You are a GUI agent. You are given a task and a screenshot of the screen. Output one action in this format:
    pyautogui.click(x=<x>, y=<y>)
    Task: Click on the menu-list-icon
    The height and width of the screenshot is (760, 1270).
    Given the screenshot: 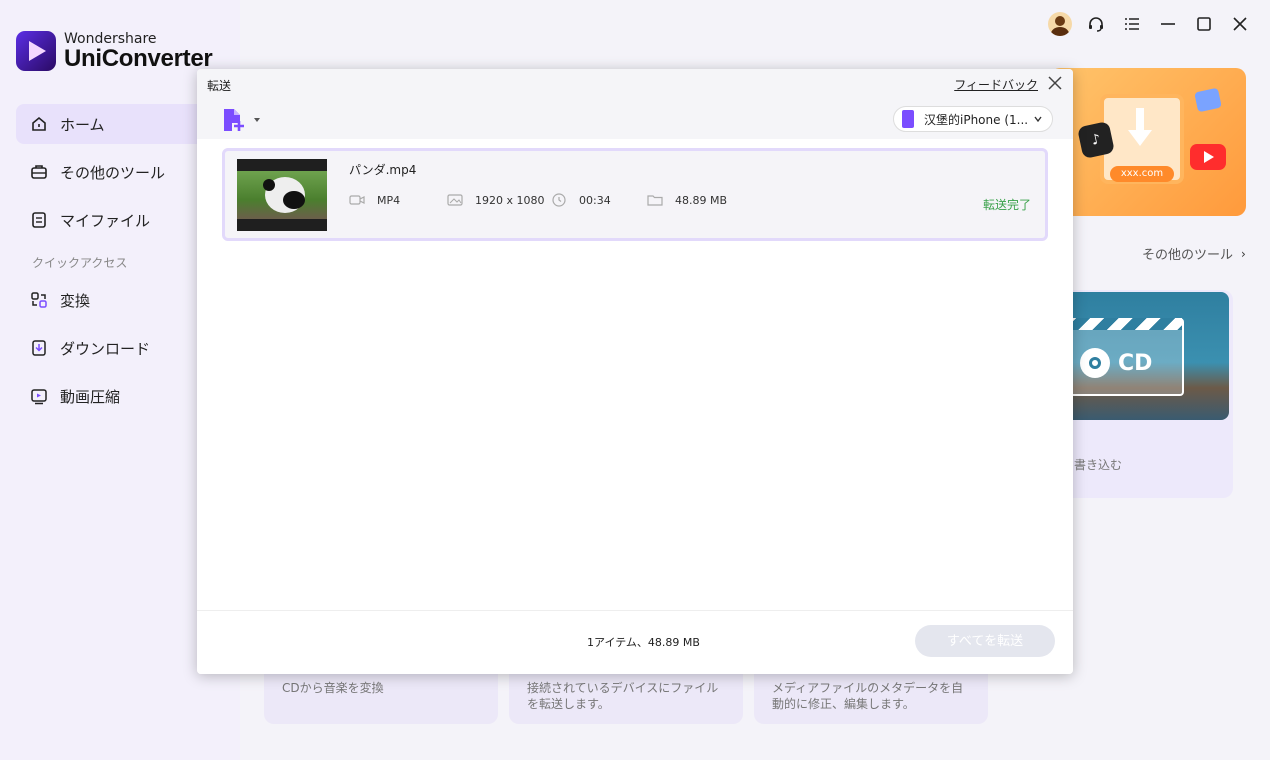 What is the action you would take?
    pyautogui.click(x=1132, y=24)
    